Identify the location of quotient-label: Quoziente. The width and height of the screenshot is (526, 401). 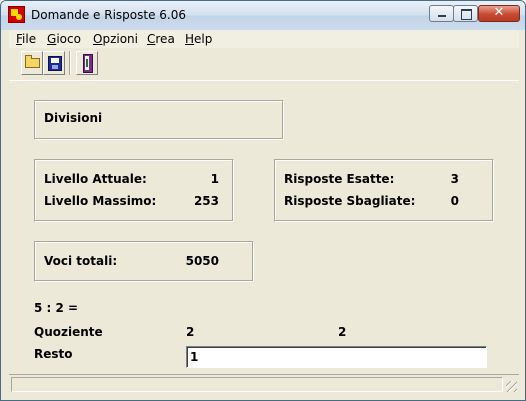
(68, 332).